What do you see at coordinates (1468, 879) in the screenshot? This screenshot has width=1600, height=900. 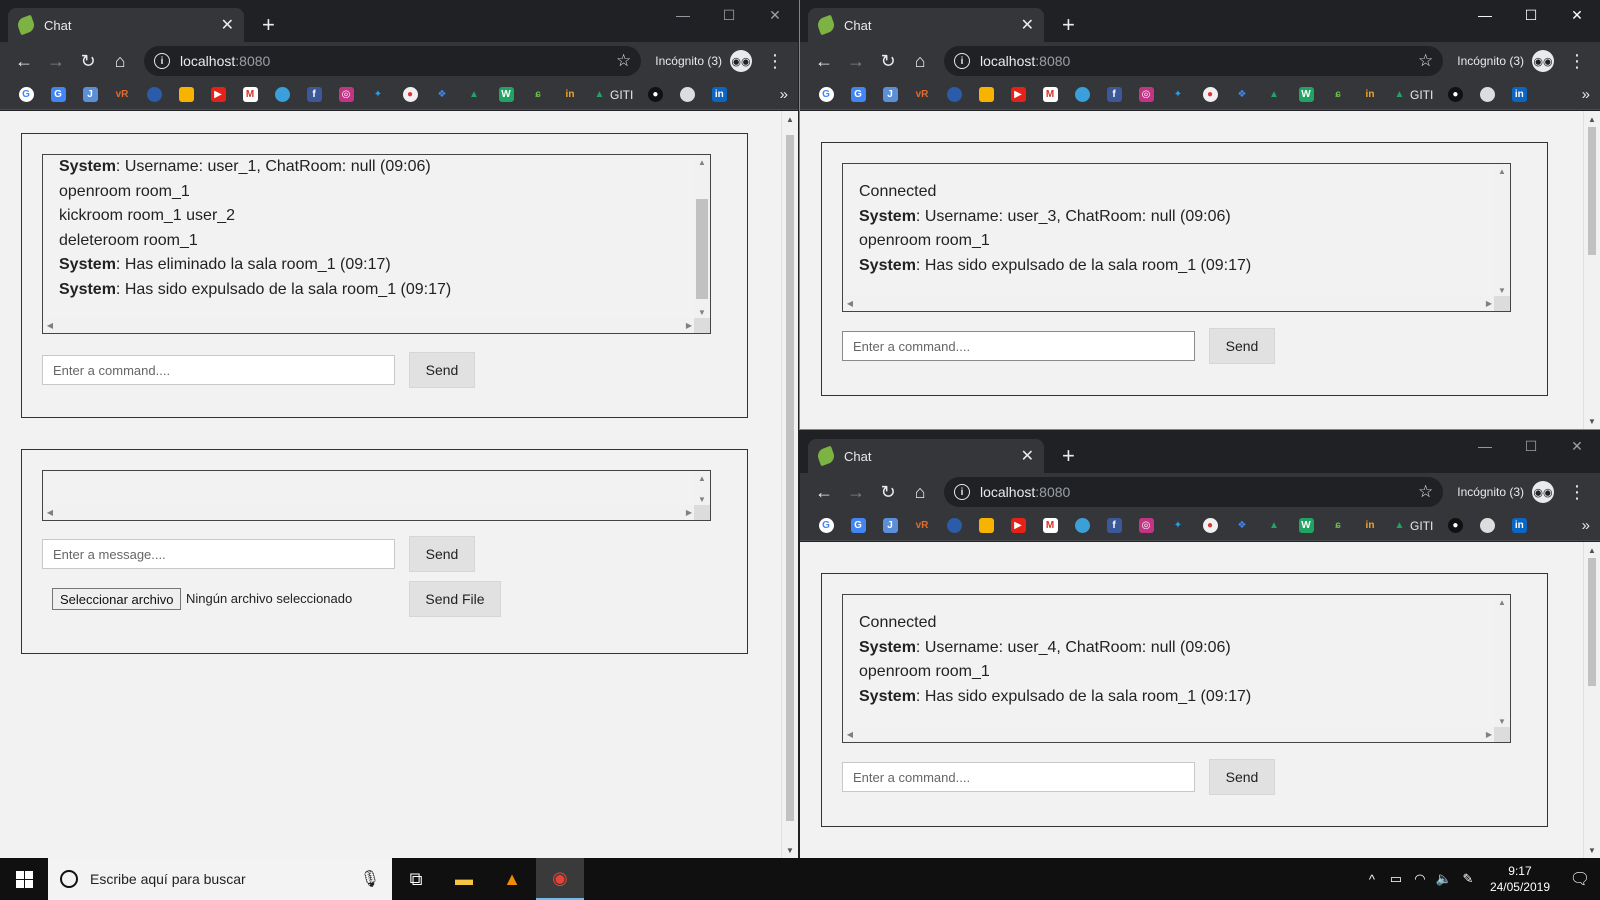 I see `pen-icon: ✎` at bounding box center [1468, 879].